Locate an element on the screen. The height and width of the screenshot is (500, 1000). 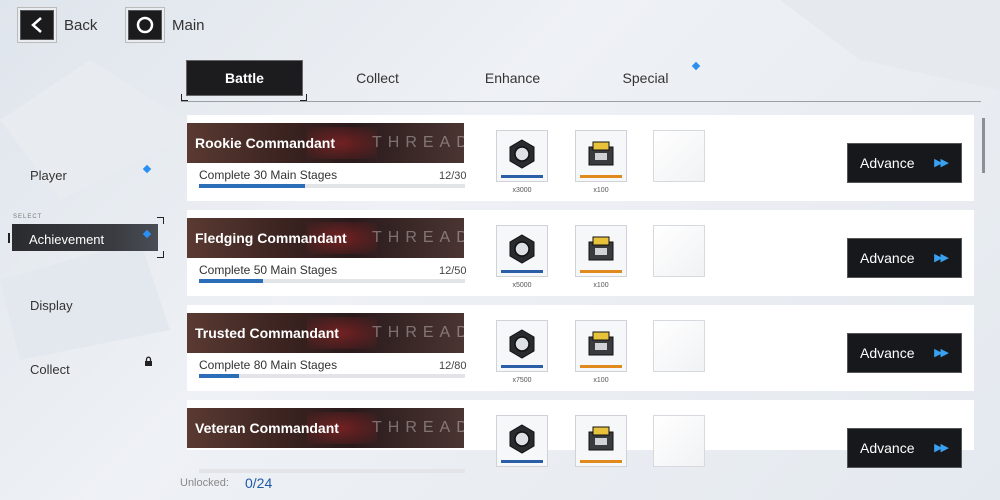
back-label: Back is located at coordinates (81, 25).